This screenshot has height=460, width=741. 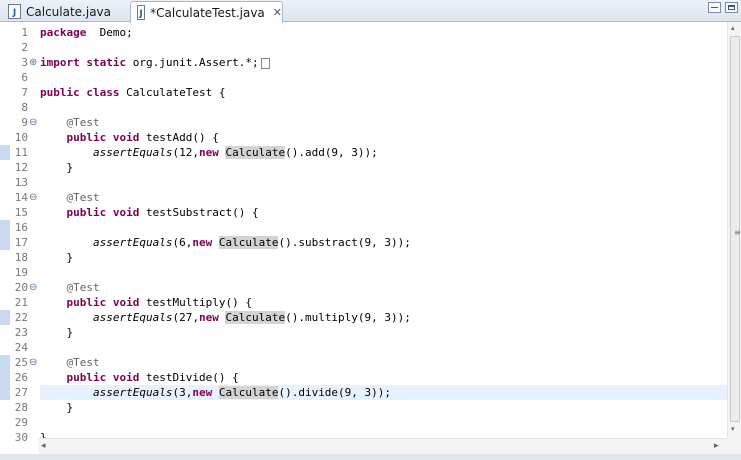 What do you see at coordinates (265, 63) in the screenshot?
I see `folded-region-icon` at bounding box center [265, 63].